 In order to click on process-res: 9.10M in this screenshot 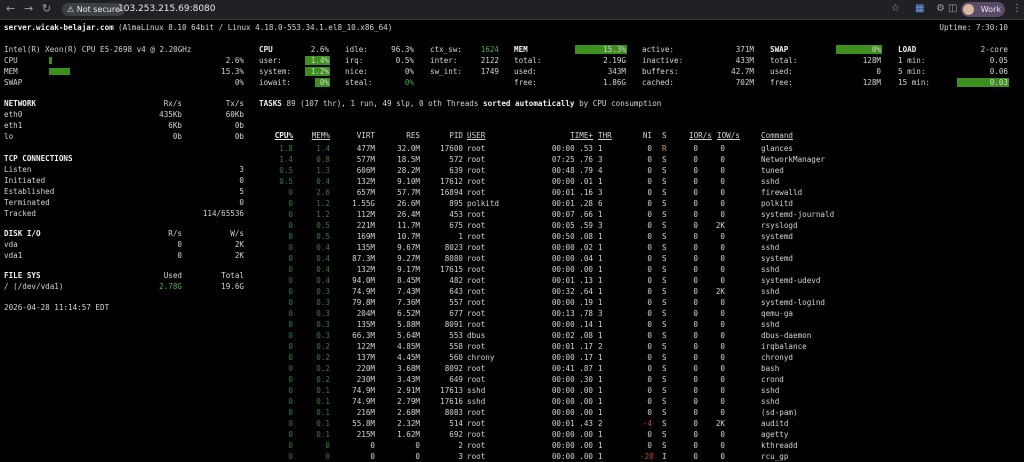, I will do `click(408, 181)`.